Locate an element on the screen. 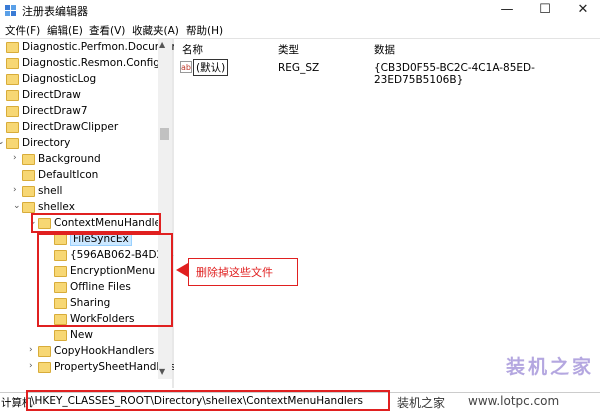 The image size is (600, 412). tree-scroll-thumb is located at coordinates (164, 134).